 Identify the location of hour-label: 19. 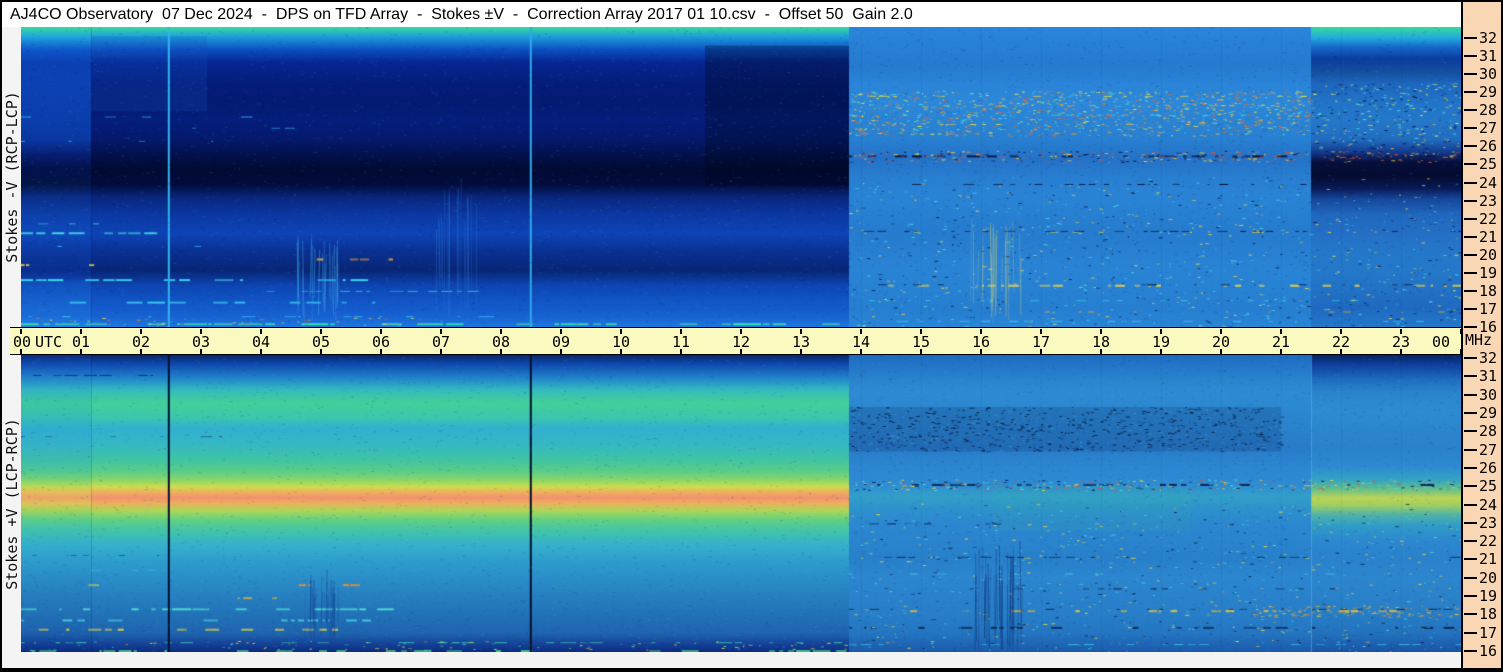
(1161, 342).